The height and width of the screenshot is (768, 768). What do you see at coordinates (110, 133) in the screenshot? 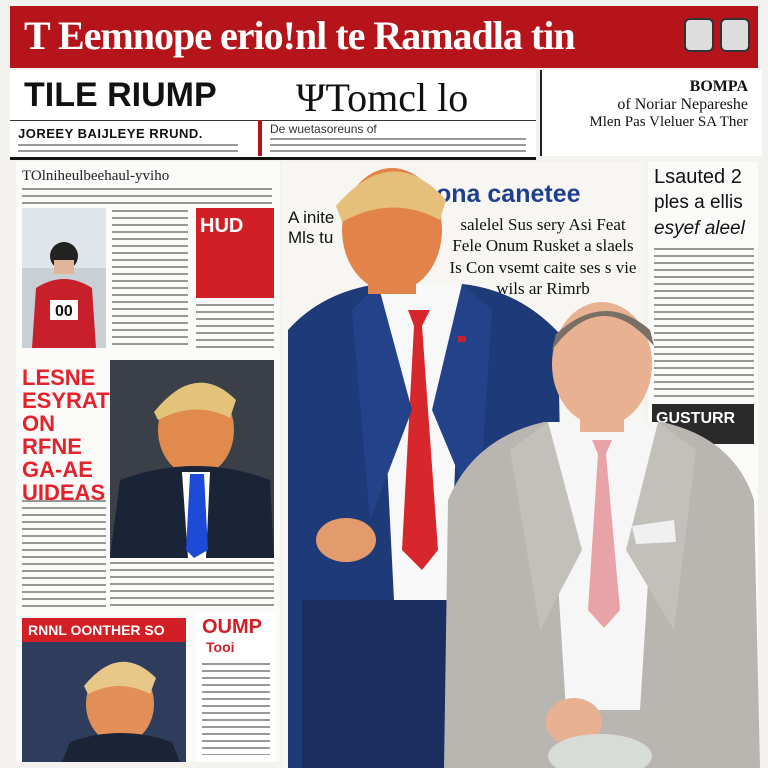
I see `subrow-left: JOREEY BAIJLEYE RRUND.` at bounding box center [110, 133].